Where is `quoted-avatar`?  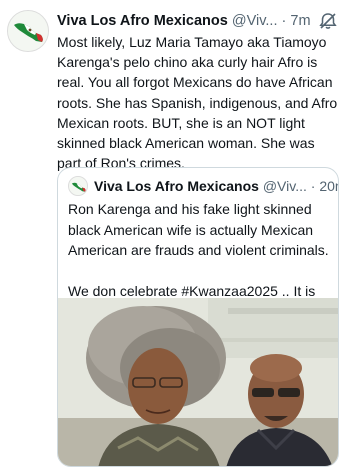
quoted-avatar is located at coordinates (78, 186).